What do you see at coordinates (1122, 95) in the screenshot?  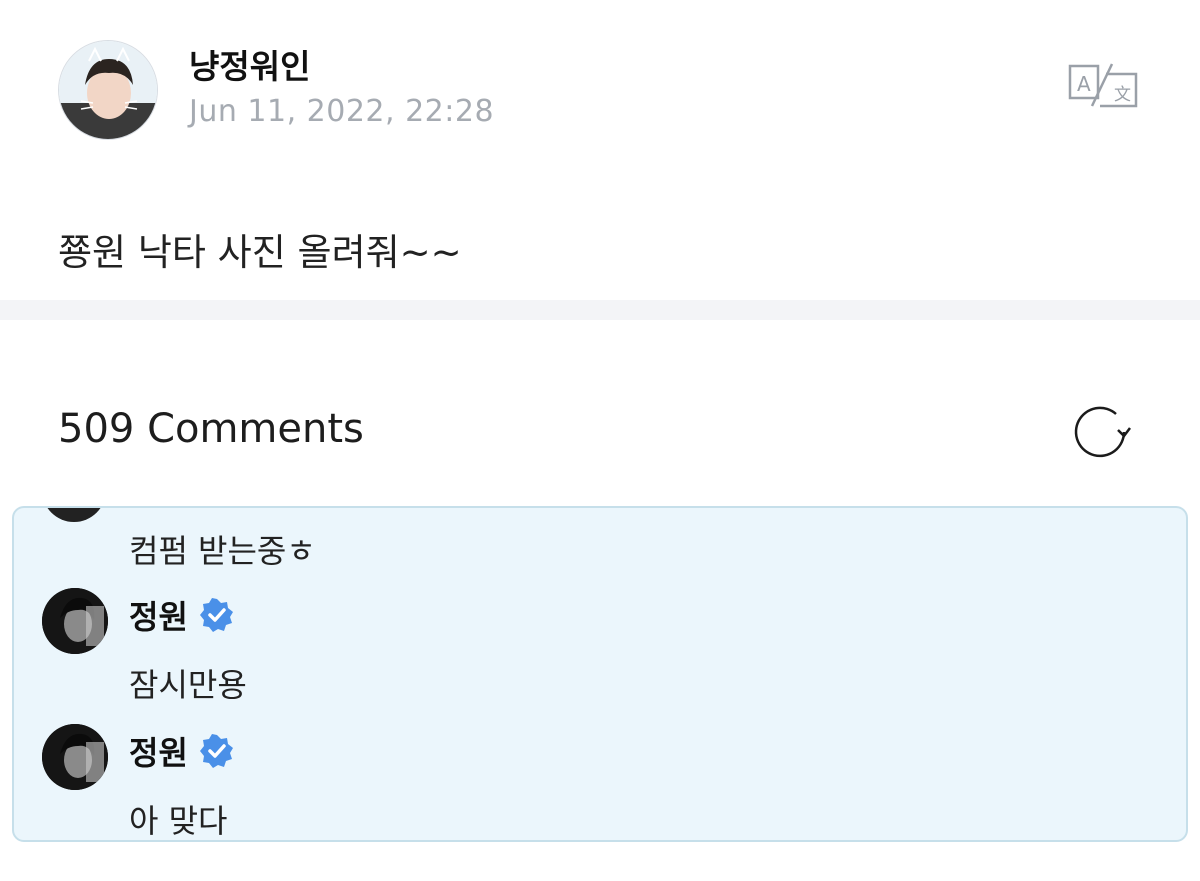 I see `svg-text: 文` at bounding box center [1122, 95].